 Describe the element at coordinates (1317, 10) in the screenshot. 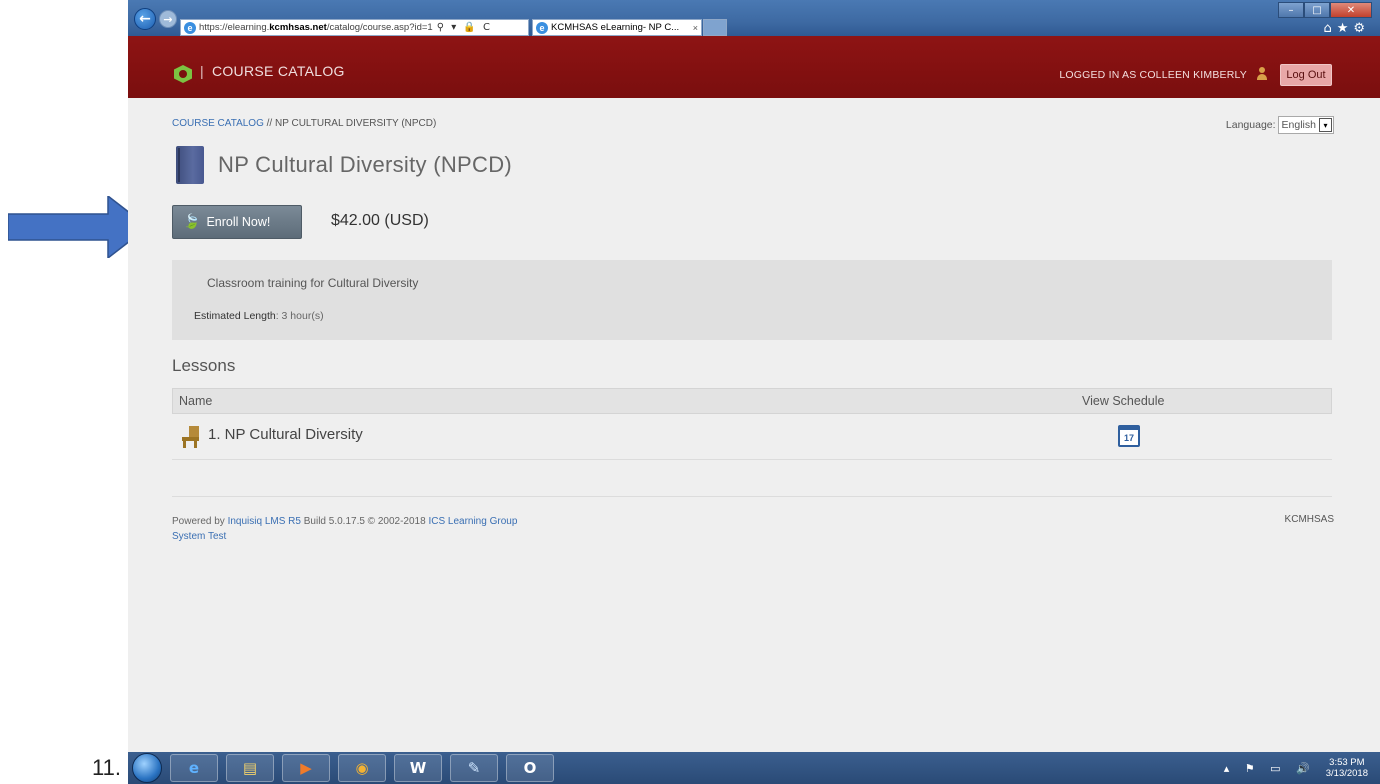

I see `maximize-button: □` at that location.